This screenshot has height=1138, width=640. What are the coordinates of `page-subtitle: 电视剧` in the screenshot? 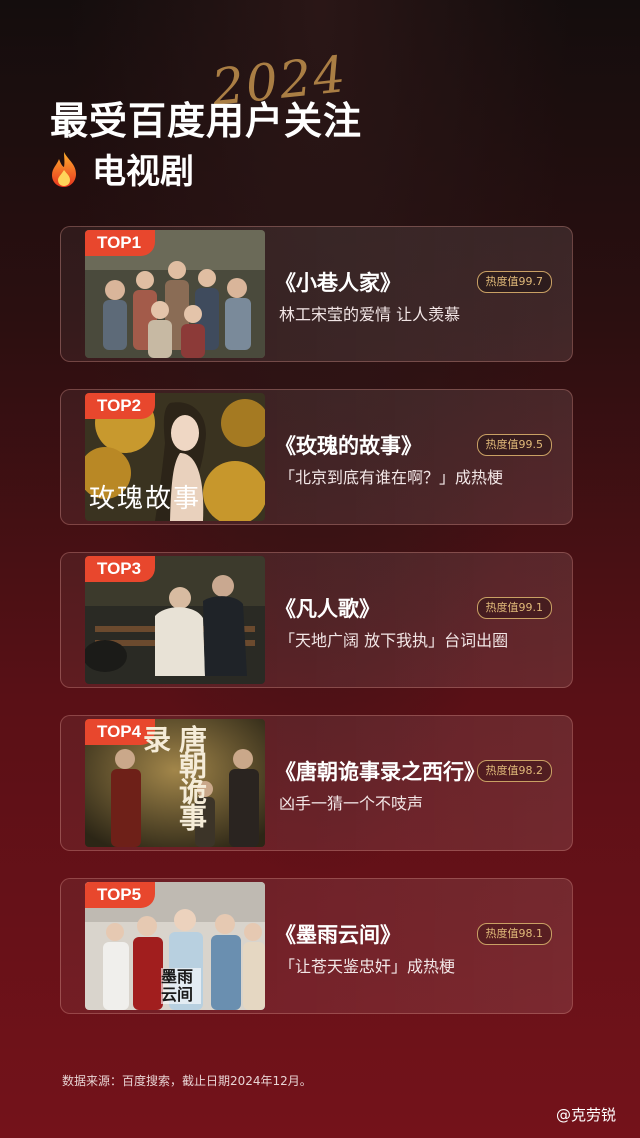 It's located at (143, 172).